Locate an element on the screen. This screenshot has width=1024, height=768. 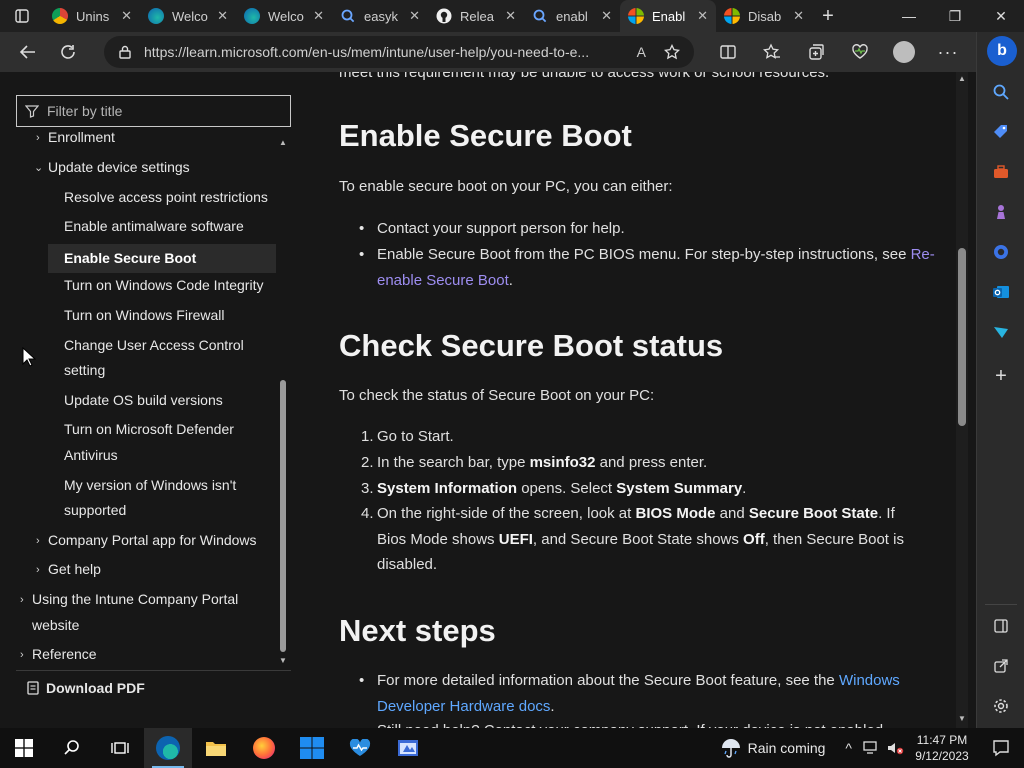
tab-6-active: Enabl ✕ is located at coordinates (668, 16).